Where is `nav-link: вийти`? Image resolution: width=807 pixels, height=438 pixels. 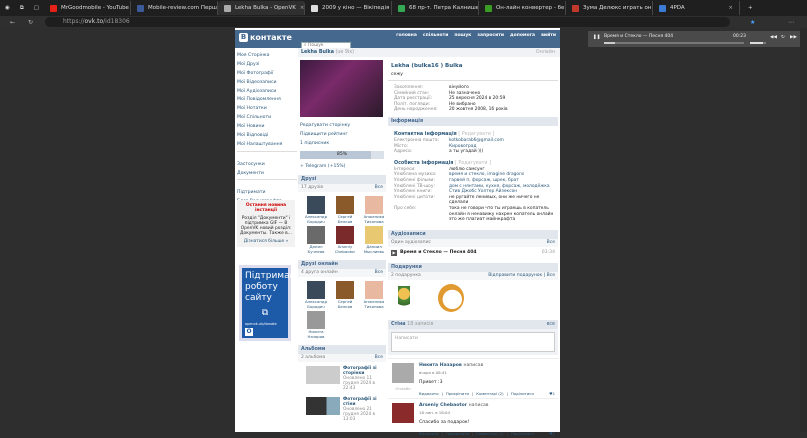
nav-link: вийти is located at coordinates (548, 35).